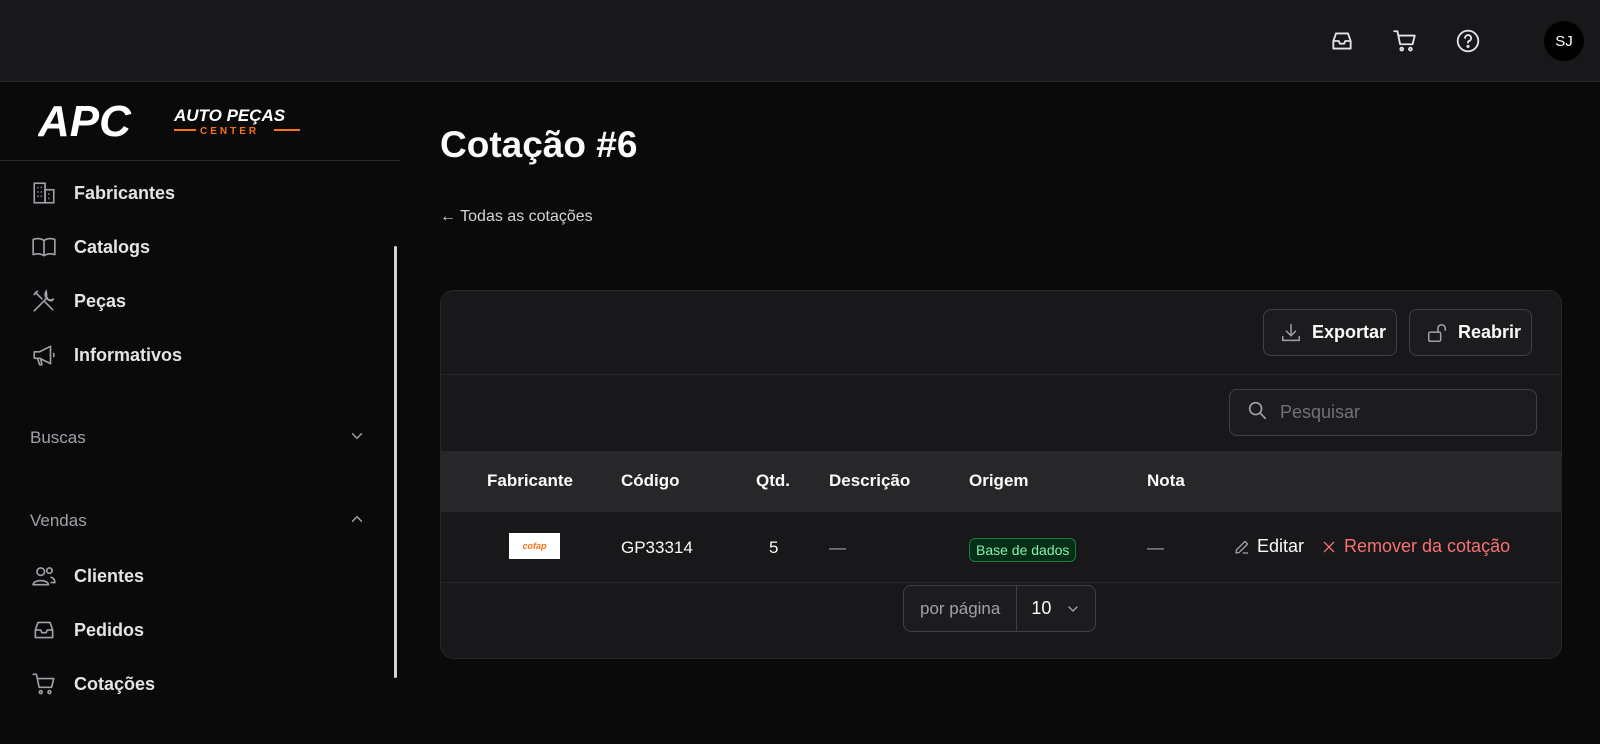  Describe the element at coordinates (1056, 608) in the screenshot. I see `per-page-value: 10` at that location.